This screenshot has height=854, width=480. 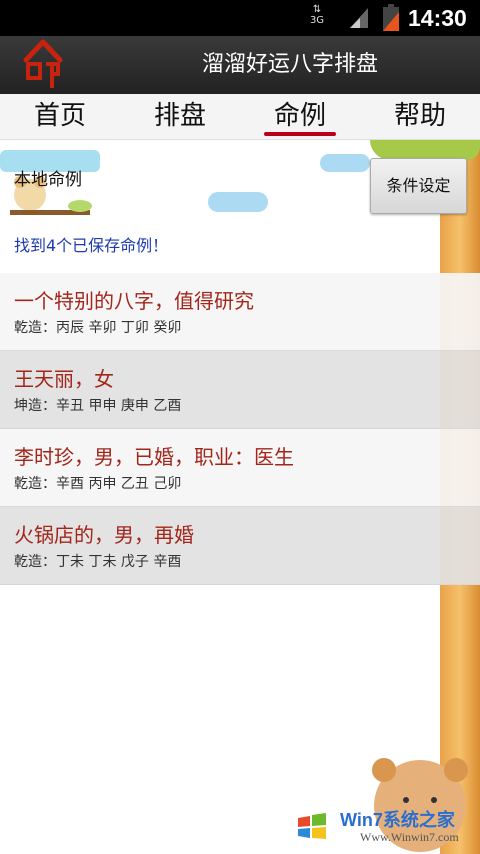 What do you see at coordinates (240, 18) in the screenshot?
I see `status-bar: ⇅ 3G 14:30` at bounding box center [240, 18].